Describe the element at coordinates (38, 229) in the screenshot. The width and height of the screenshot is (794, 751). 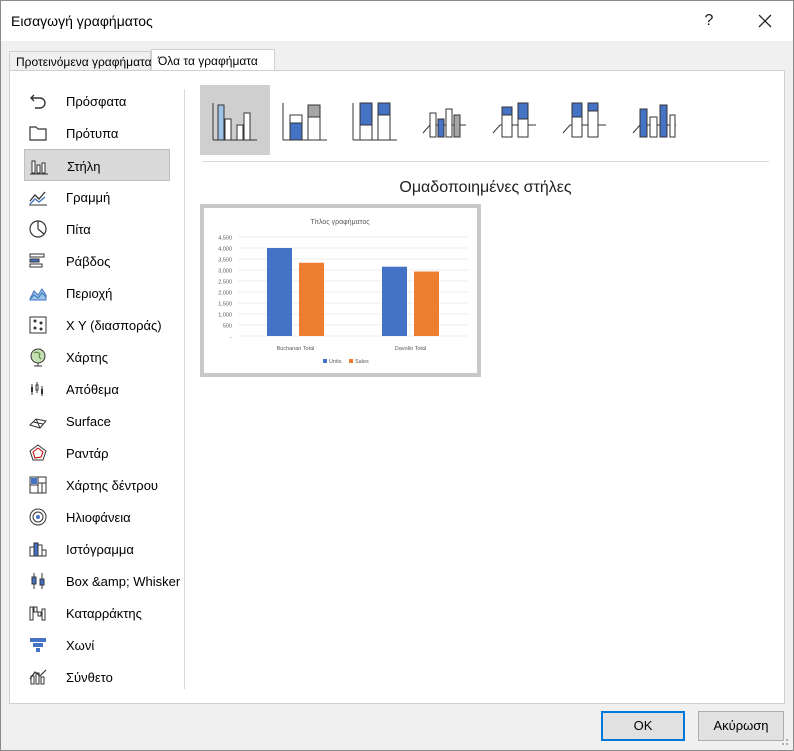
I see `pie-chart-icon` at that location.